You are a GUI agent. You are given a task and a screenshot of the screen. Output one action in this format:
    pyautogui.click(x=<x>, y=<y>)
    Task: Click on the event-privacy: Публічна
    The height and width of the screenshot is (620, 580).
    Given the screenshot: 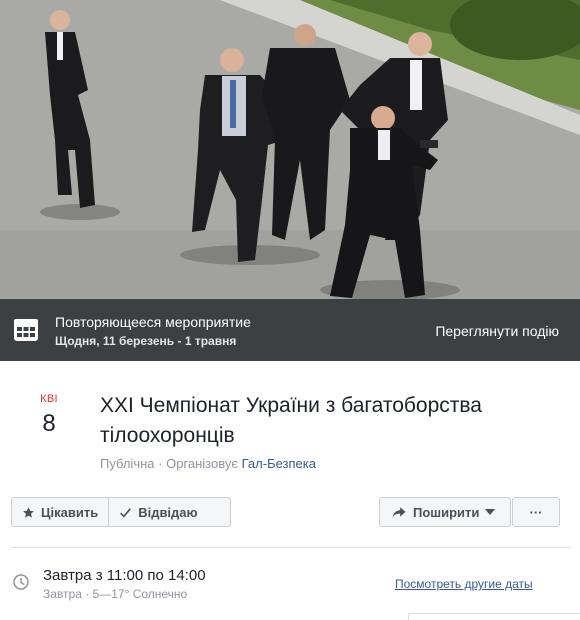 What is the action you would take?
    pyautogui.click(x=127, y=463)
    